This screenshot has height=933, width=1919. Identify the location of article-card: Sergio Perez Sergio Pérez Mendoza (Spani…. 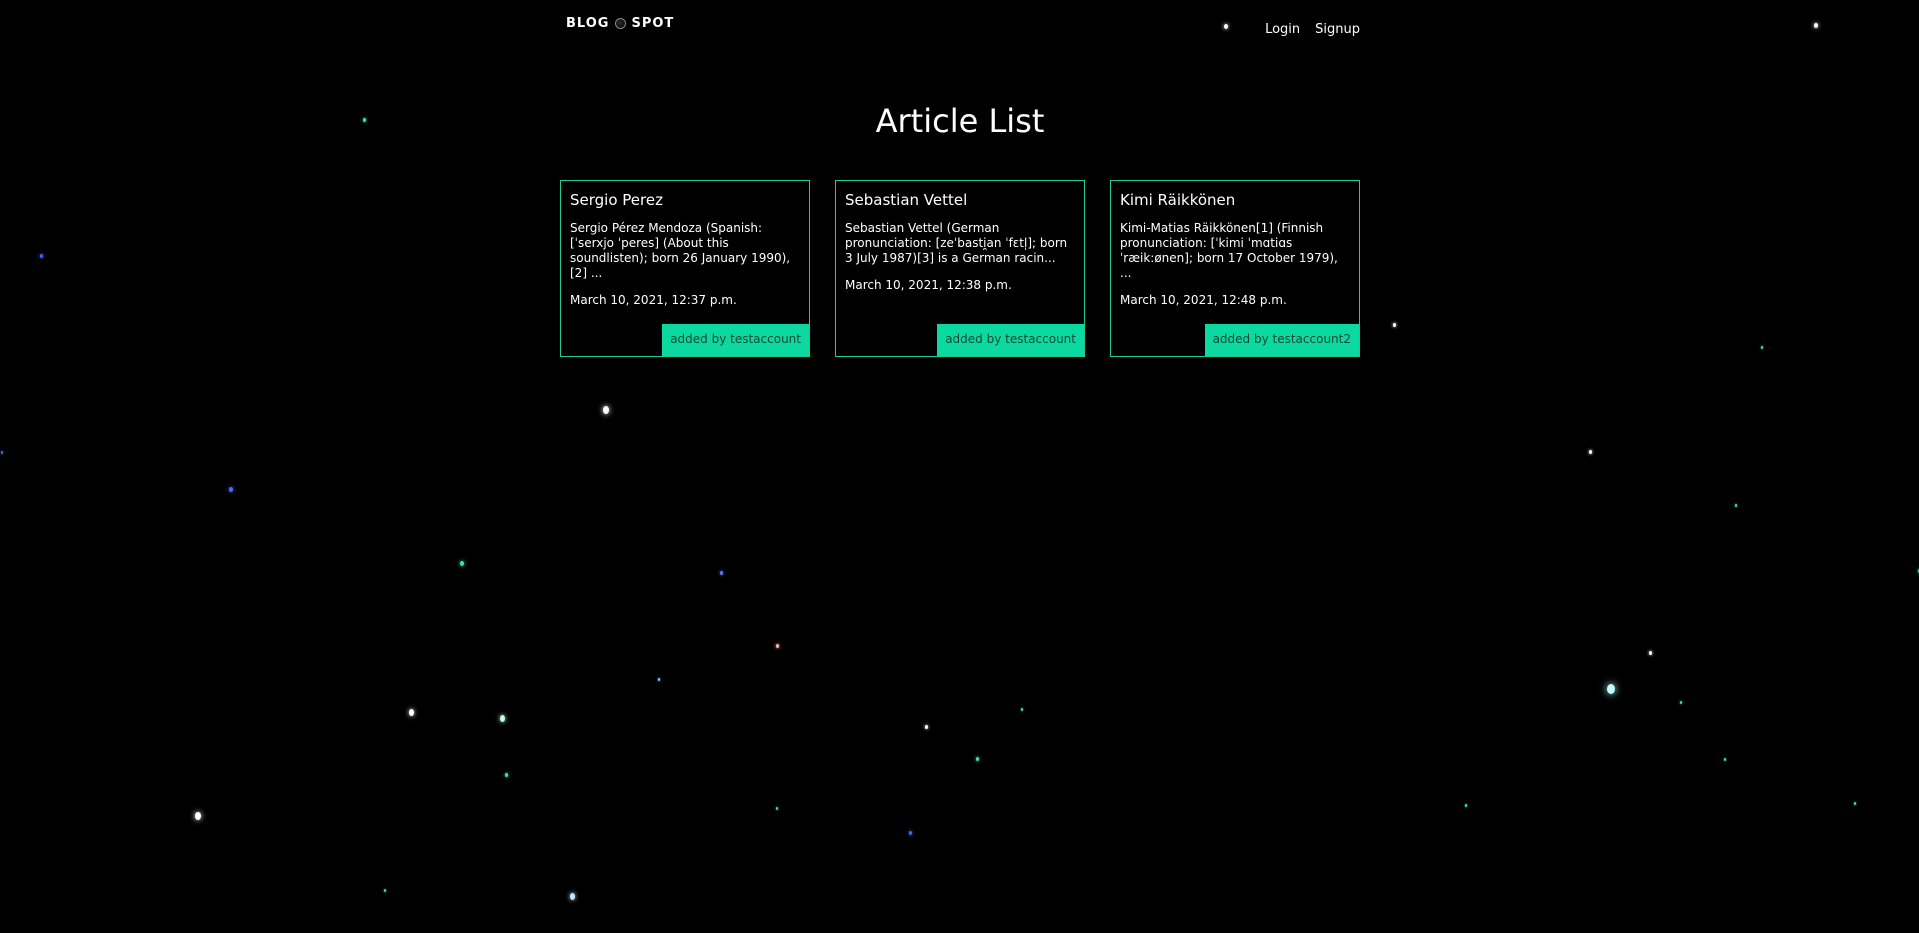
(685, 268).